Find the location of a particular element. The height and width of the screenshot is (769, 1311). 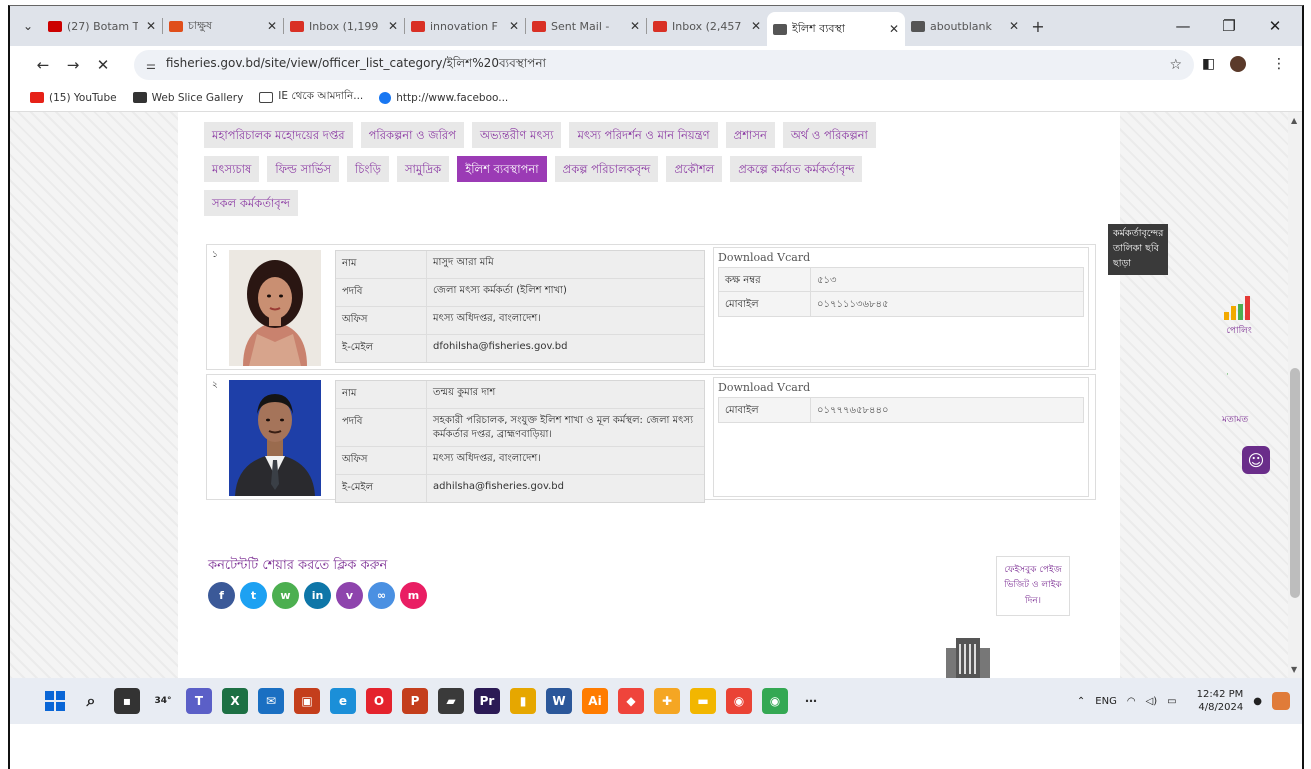

category-menu-button: অভ্যন্তরীণ মৎস্য is located at coordinates (517, 135).